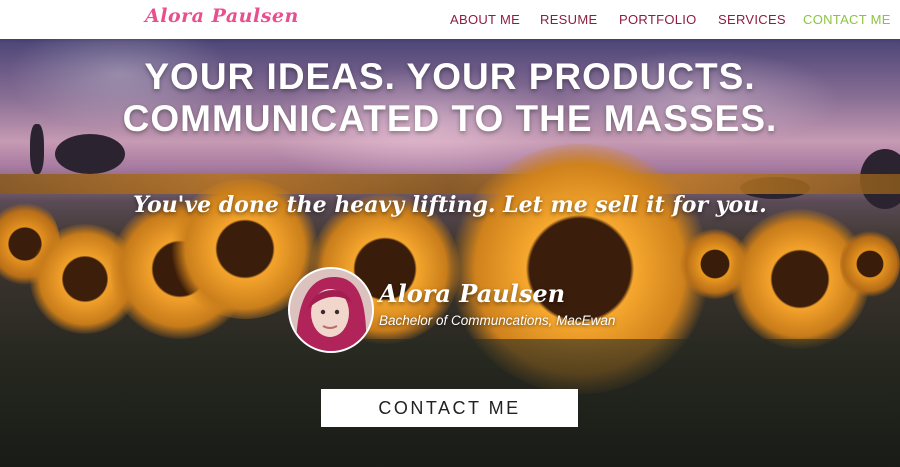 The height and width of the screenshot is (467, 900). Describe the element at coordinates (450, 118) in the screenshot. I see `hero-headline-line2: COMMUNICATED TO THE MASSES.` at that location.